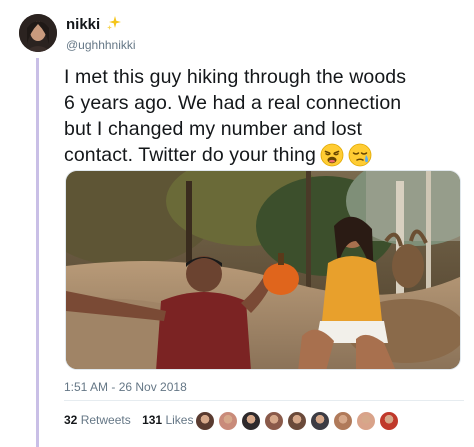 The image size is (474, 447). Describe the element at coordinates (132, 420) in the screenshot. I see `tweet-stats: 32 Retweets 131 Likes` at that location.